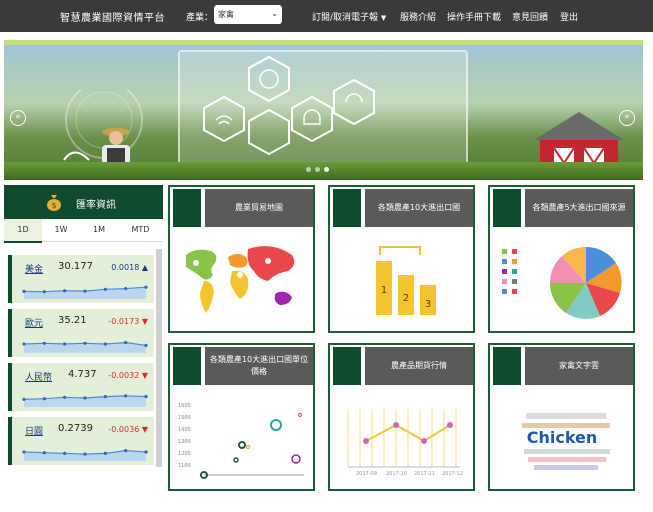 This screenshot has width=653, height=512. What do you see at coordinates (23, 231) in the screenshot?
I see `tab-1d: 1D` at bounding box center [23, 231].